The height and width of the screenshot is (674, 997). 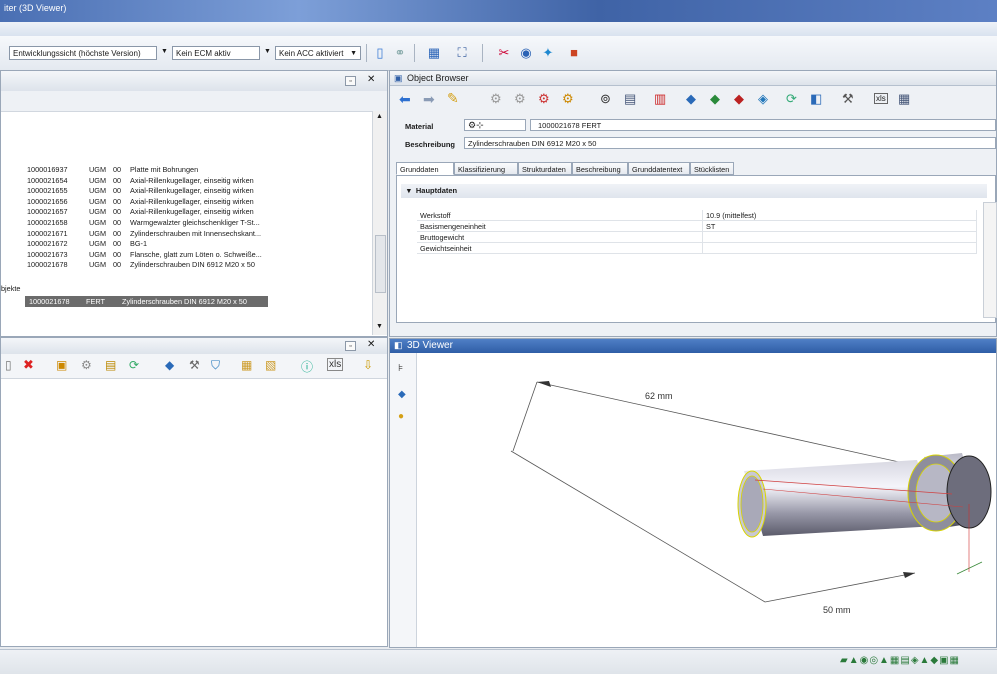 What do you see at coordinates (366, 53) in the screenshot?
I see `toolbar-separator` at bounding box center [366, 53].